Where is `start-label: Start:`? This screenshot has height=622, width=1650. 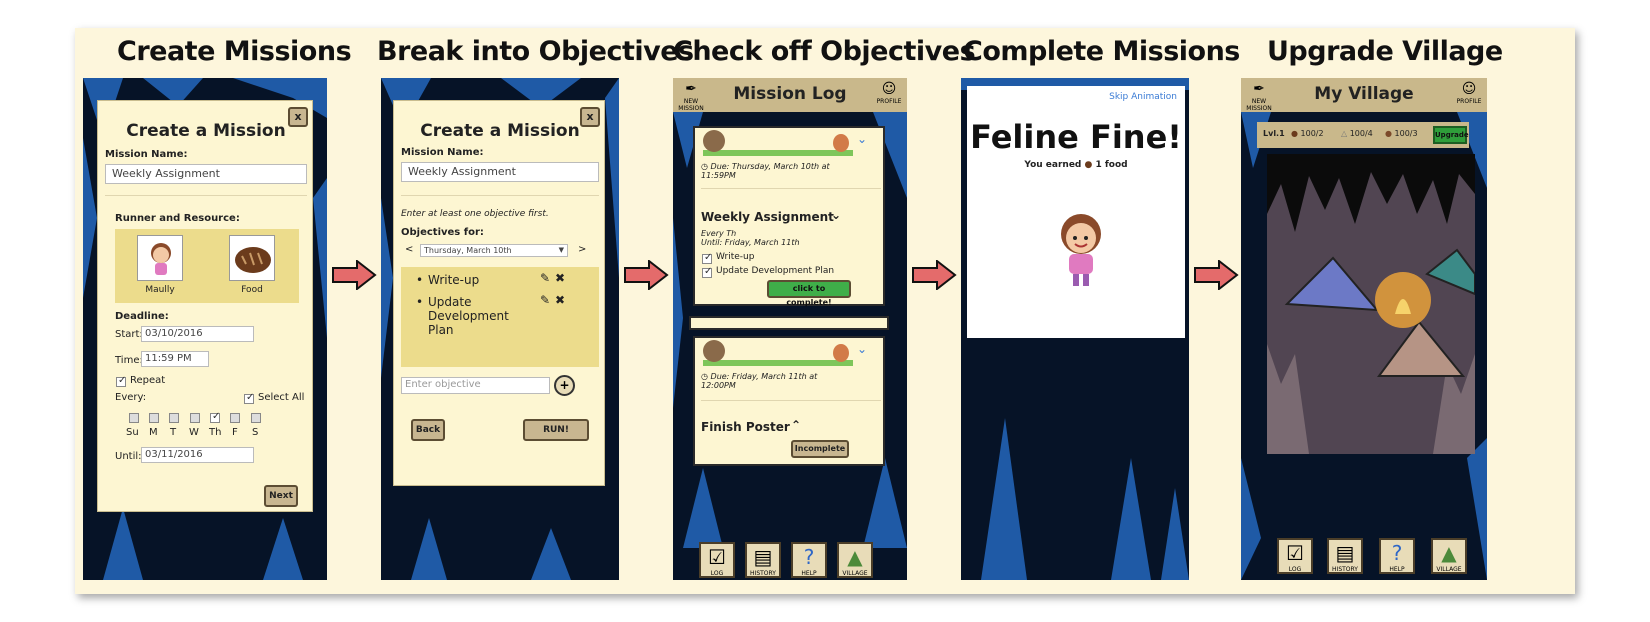
start-label: Start: is located at coordinates (129, 334).